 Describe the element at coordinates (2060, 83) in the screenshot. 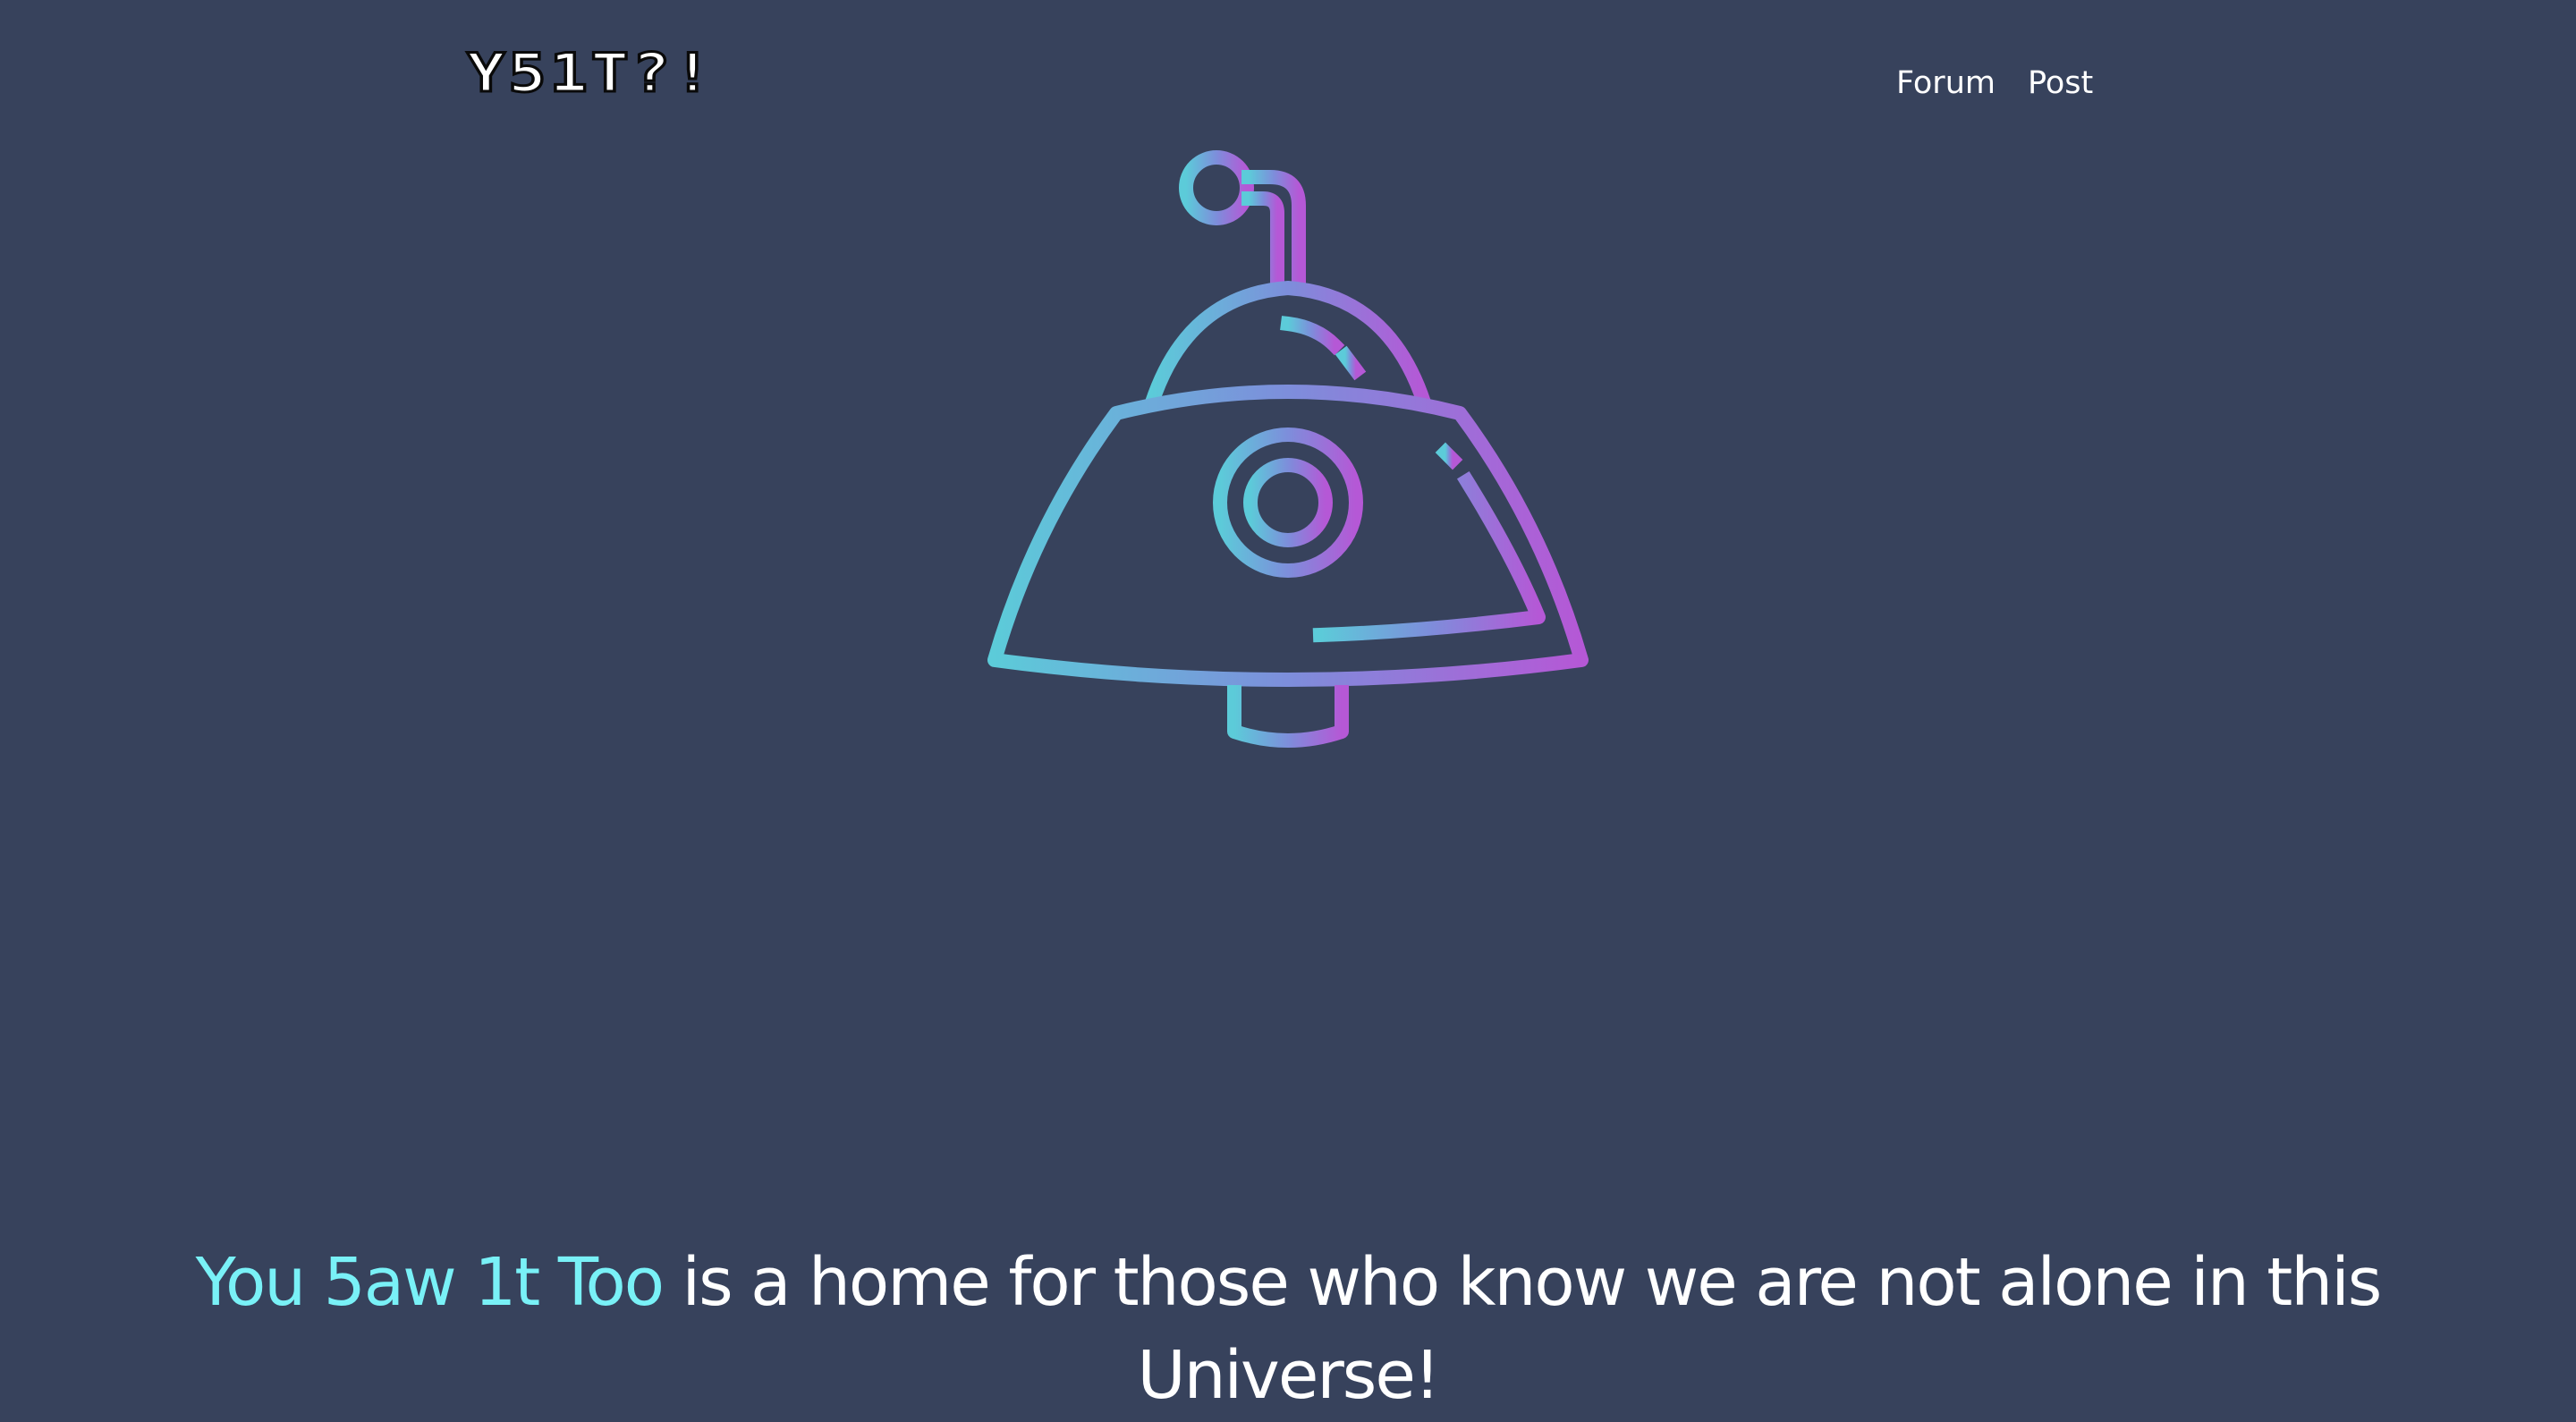

I see `nav-post-link: Post` at that location.